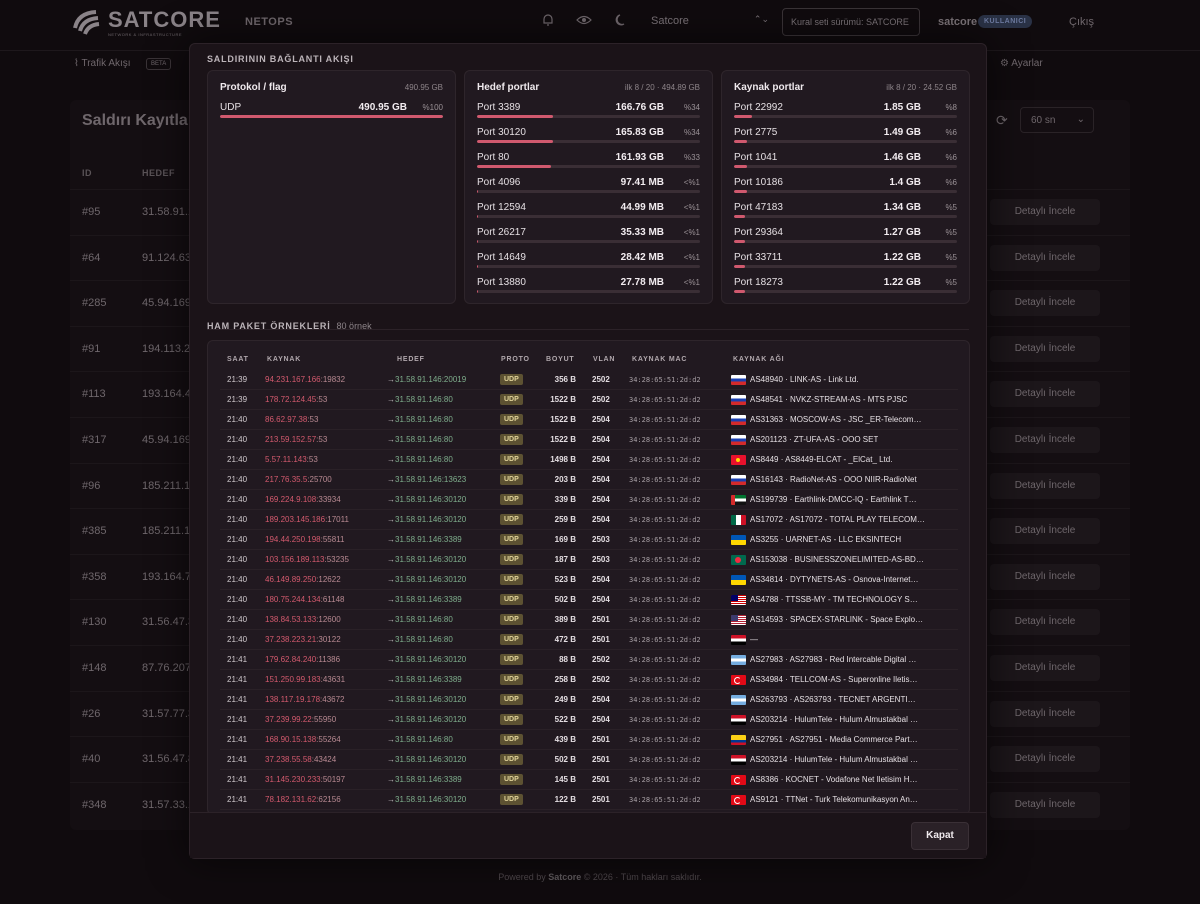  I want to click on stat-row: Port 2775 1.49 GB %6, so click(845, 137).